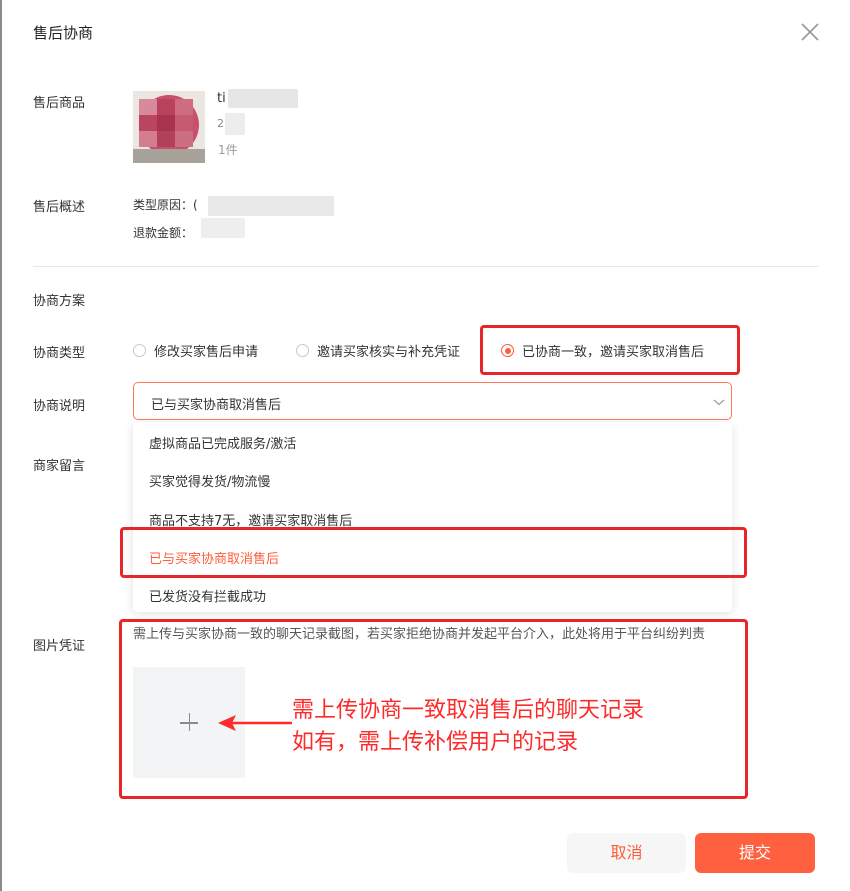 The width and height of the screenshot is (850, 891). I want to click on radio-invite-verify: 邀请买家核实与补充凭证, so click(378, 350).